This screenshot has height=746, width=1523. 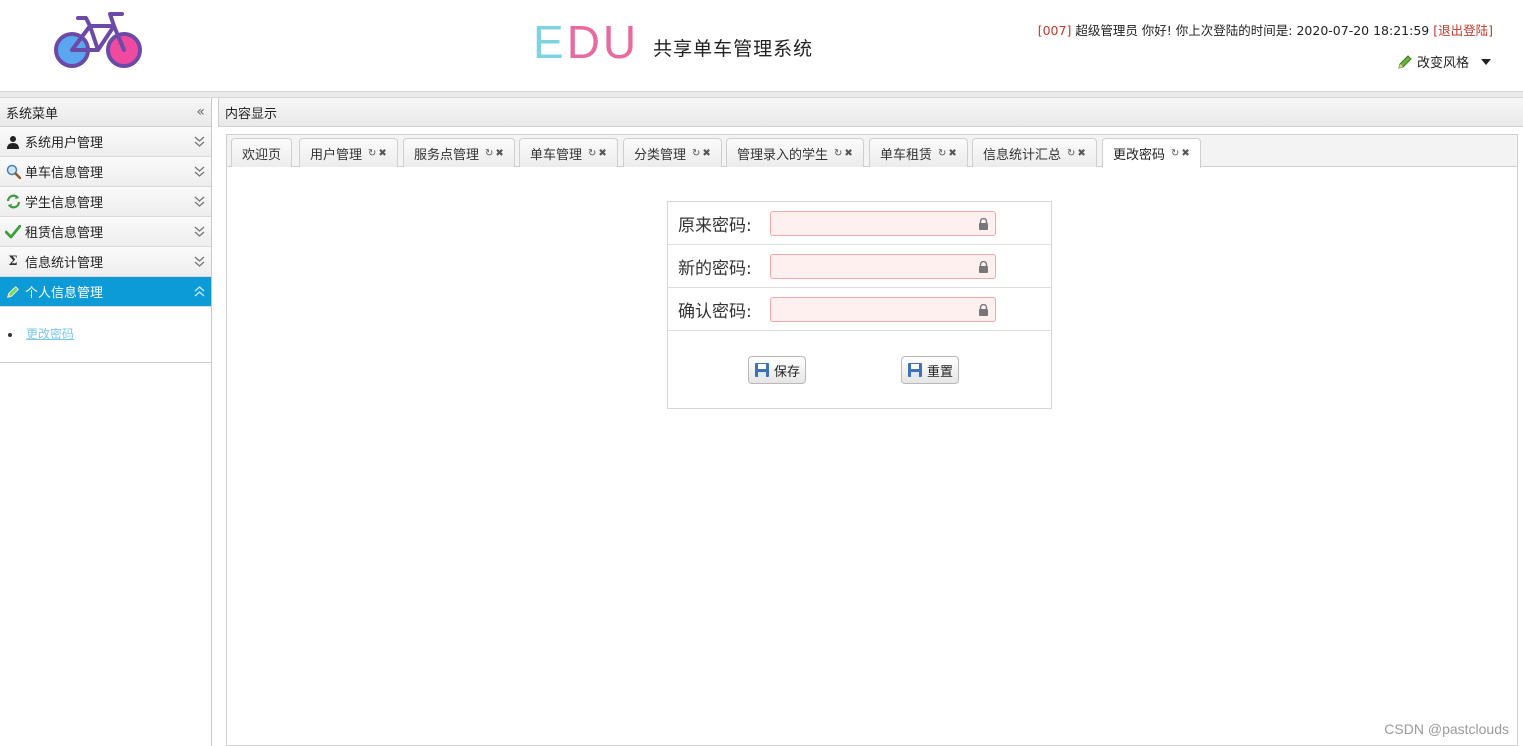 I want to click on confirm-password-field, so click(x=883, y=309).